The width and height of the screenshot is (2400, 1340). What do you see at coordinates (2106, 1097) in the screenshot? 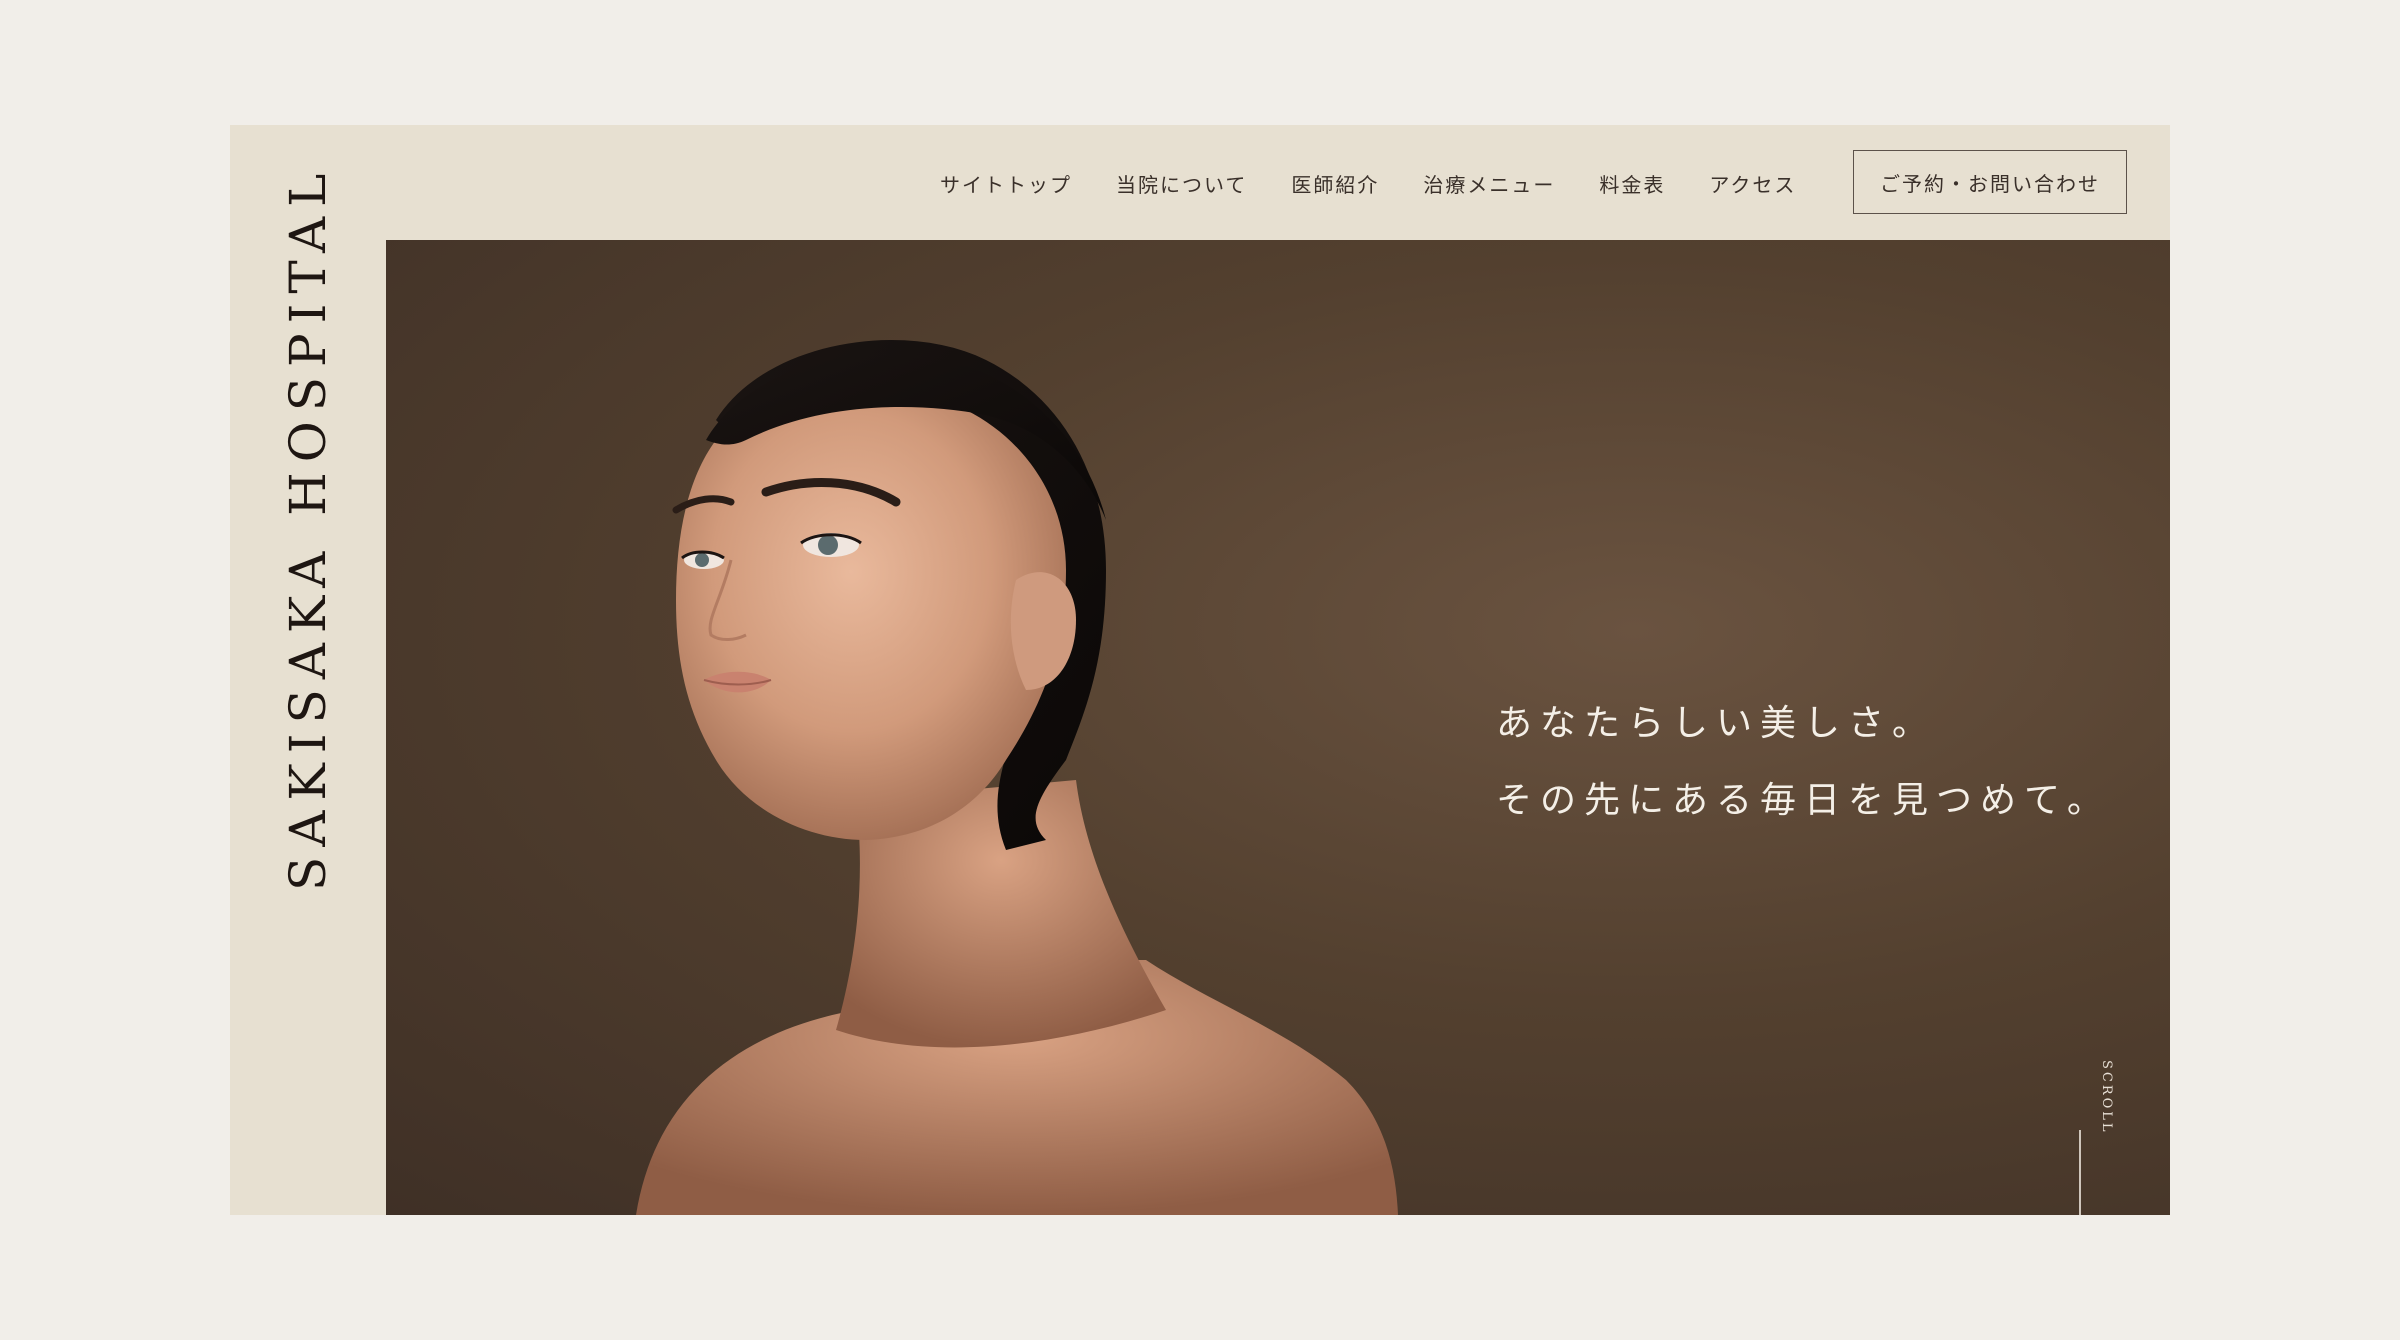
I see `scroll-label: SCROLL` at bounding box center [2106, 1097].